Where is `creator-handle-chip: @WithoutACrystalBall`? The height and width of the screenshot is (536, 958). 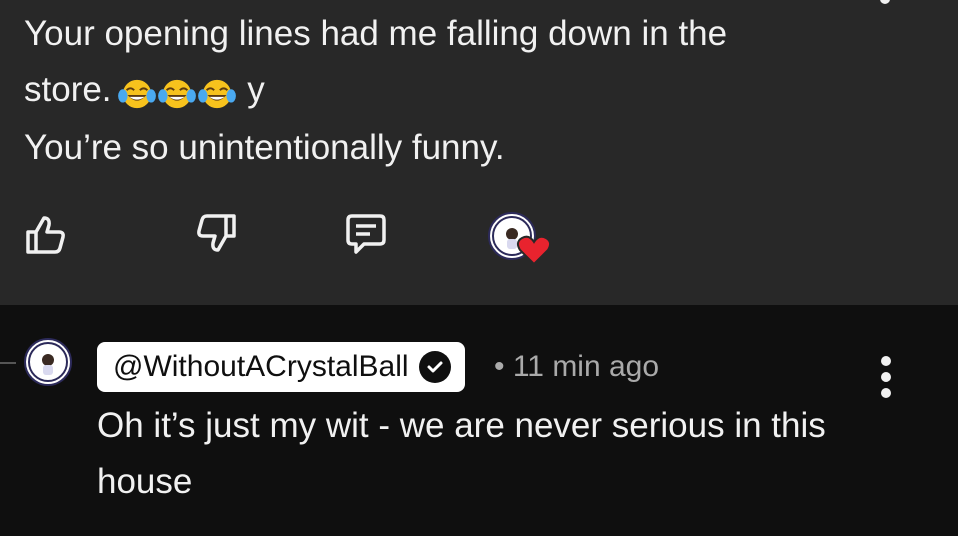
creator-handle-chip: @WithoutACrystalBall is located at coordinates (281, 367).